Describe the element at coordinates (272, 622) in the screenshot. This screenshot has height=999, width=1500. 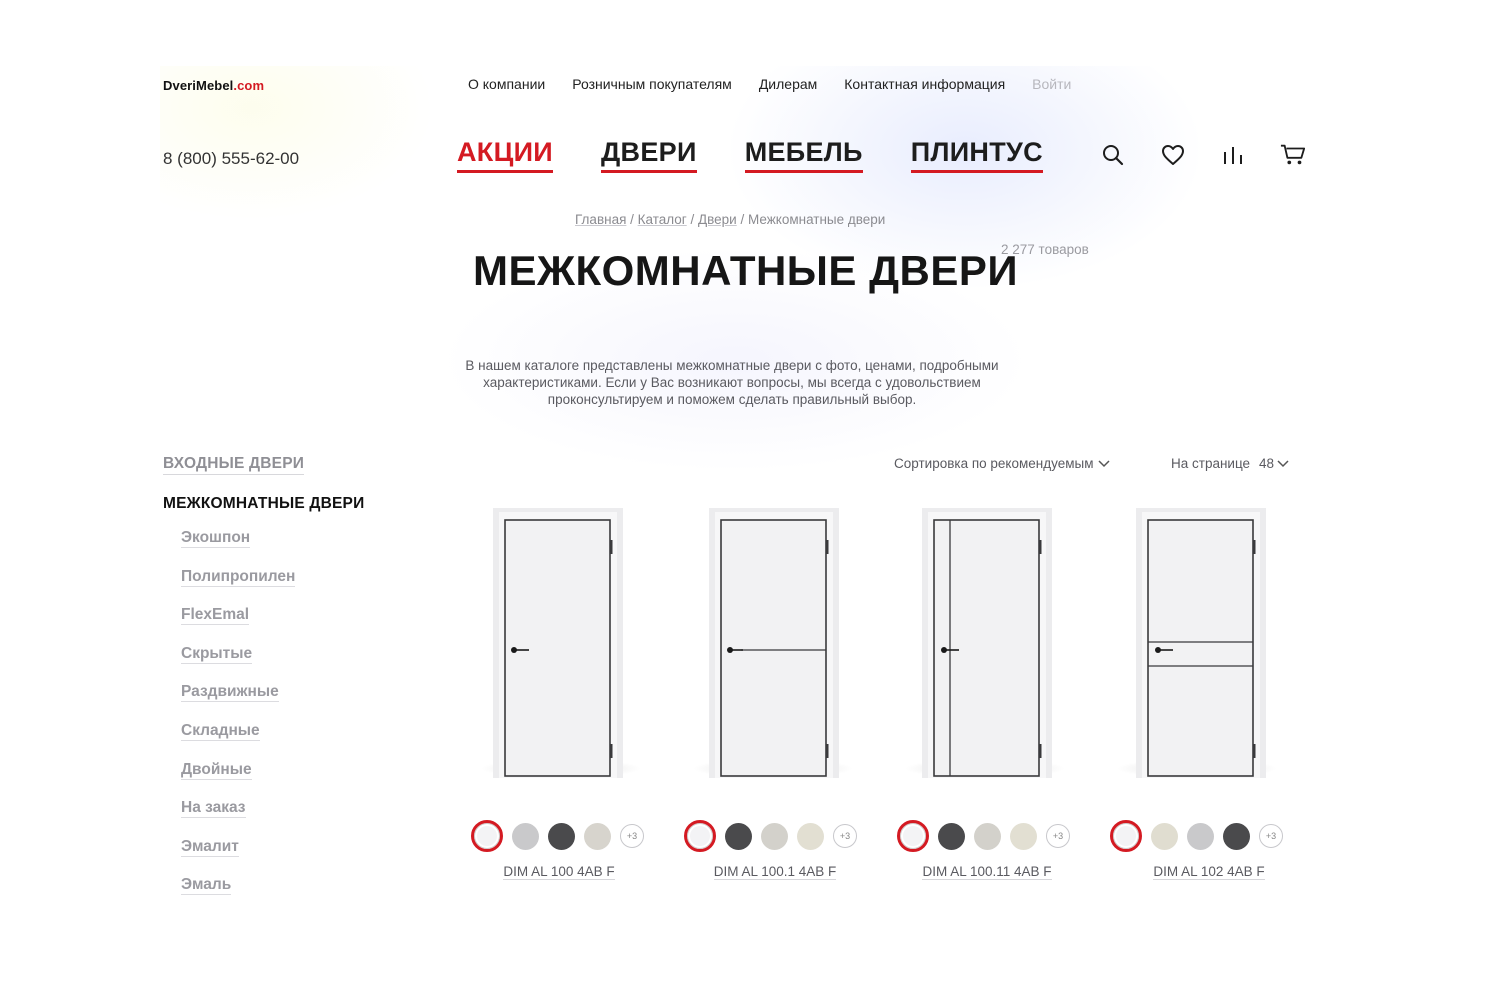
I see `sidebar-subitem: FlexEmal` at that location.